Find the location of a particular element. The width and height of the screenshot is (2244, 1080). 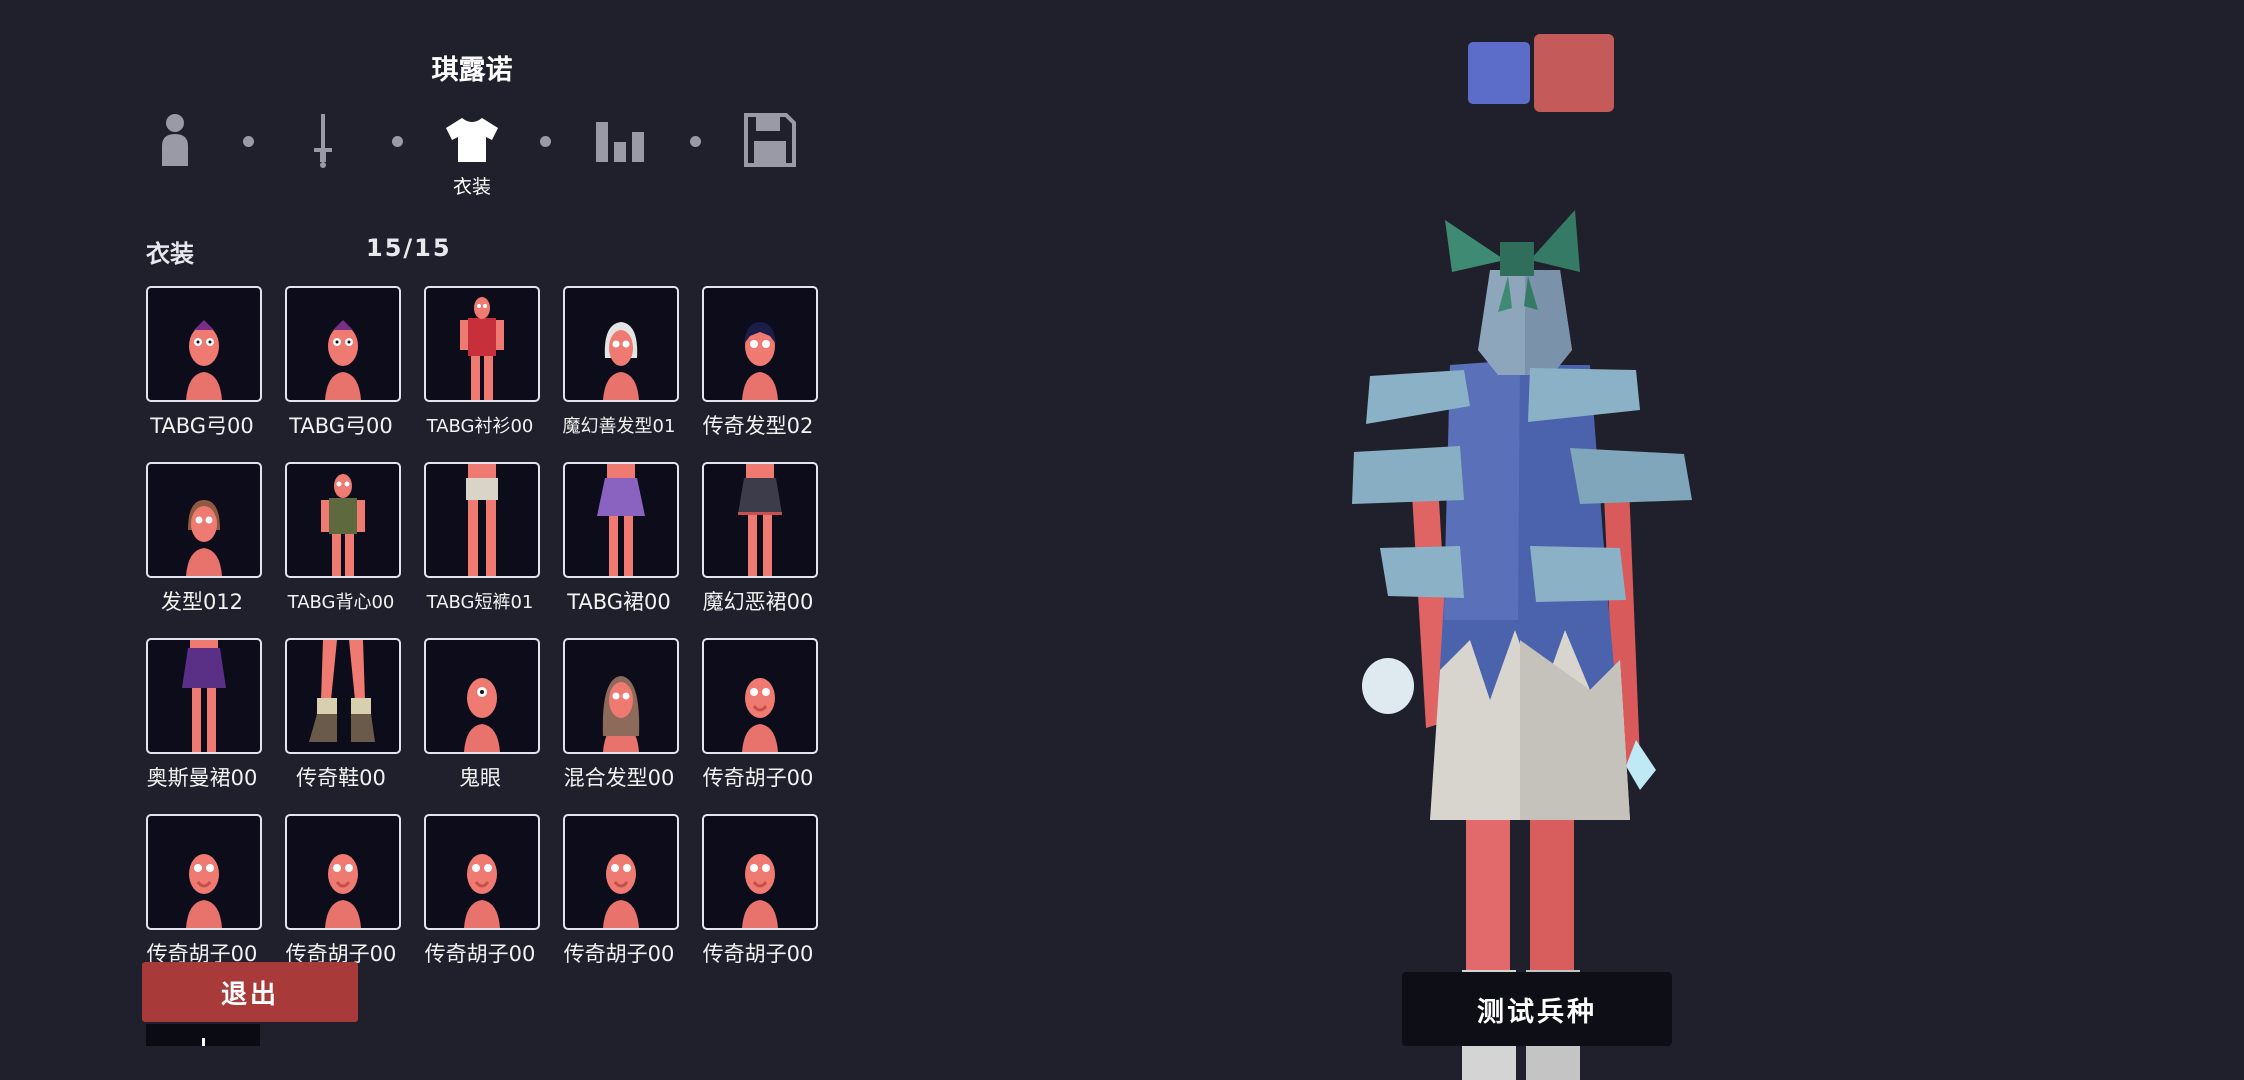

unit-name: 琪露诺 is located at coordinates (472, 70).